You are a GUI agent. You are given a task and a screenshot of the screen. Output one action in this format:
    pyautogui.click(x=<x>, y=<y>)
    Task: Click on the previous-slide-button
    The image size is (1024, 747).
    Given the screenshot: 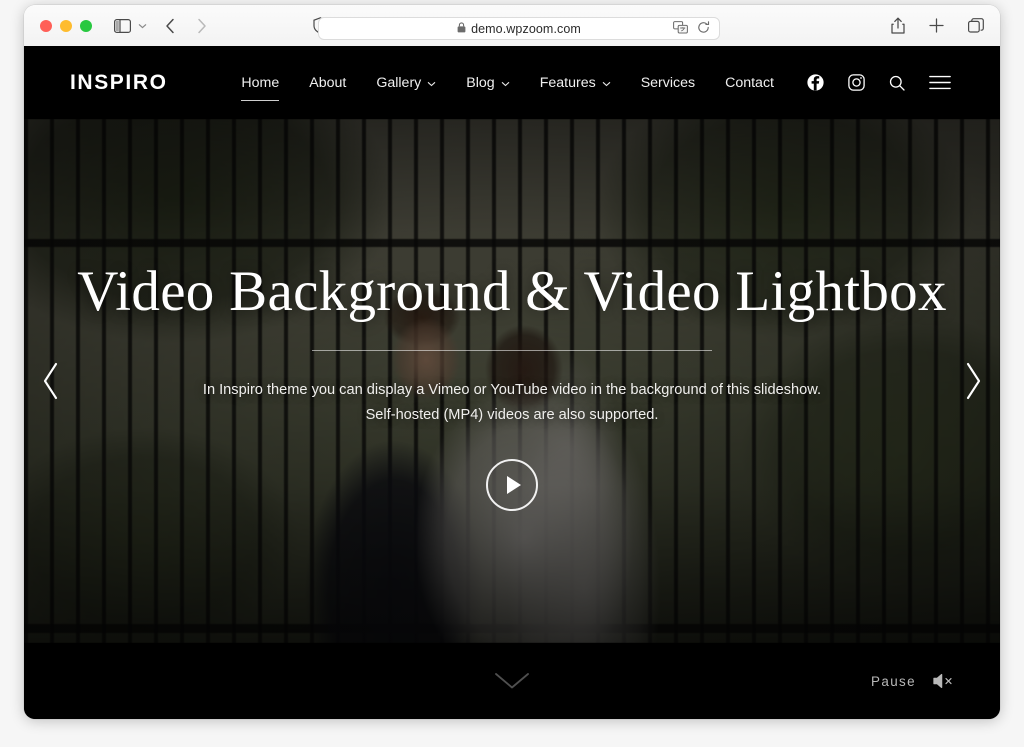 What is the action you would take?
    pyautogui.click(x=51, y=381)
    